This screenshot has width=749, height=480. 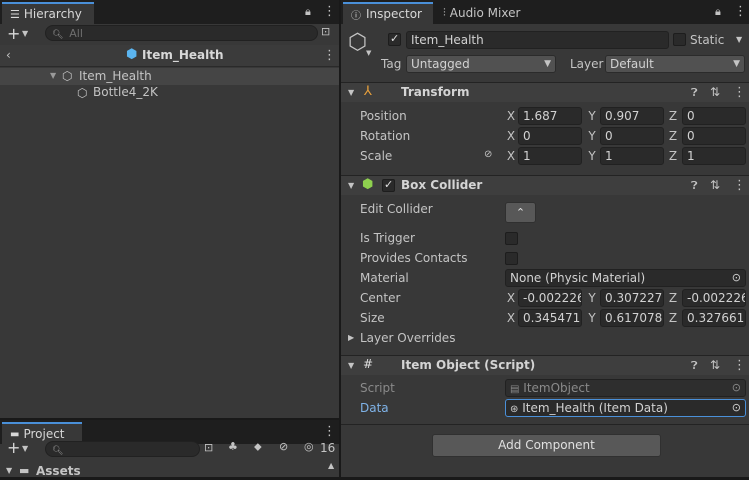 What do you see at coordinates (625, 278) in the screenshot?
I see `material-object-field: None (Physic Material) ⊙` at bounding box center [625, 278].